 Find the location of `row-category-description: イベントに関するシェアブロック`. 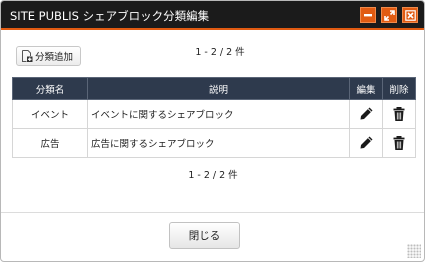

row-category-description: イベントに関するシェアブロック is located at coordinates (218, 114).